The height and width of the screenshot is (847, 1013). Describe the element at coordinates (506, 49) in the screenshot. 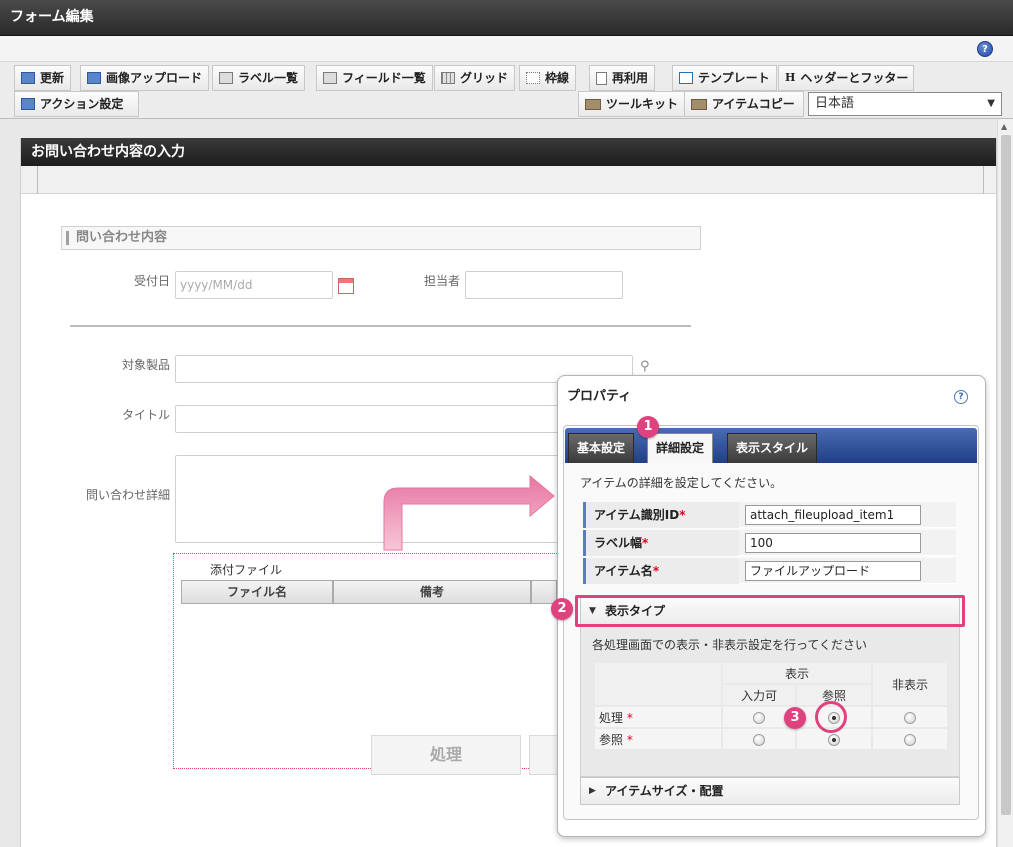

I see `help-strip: ?` at that location.